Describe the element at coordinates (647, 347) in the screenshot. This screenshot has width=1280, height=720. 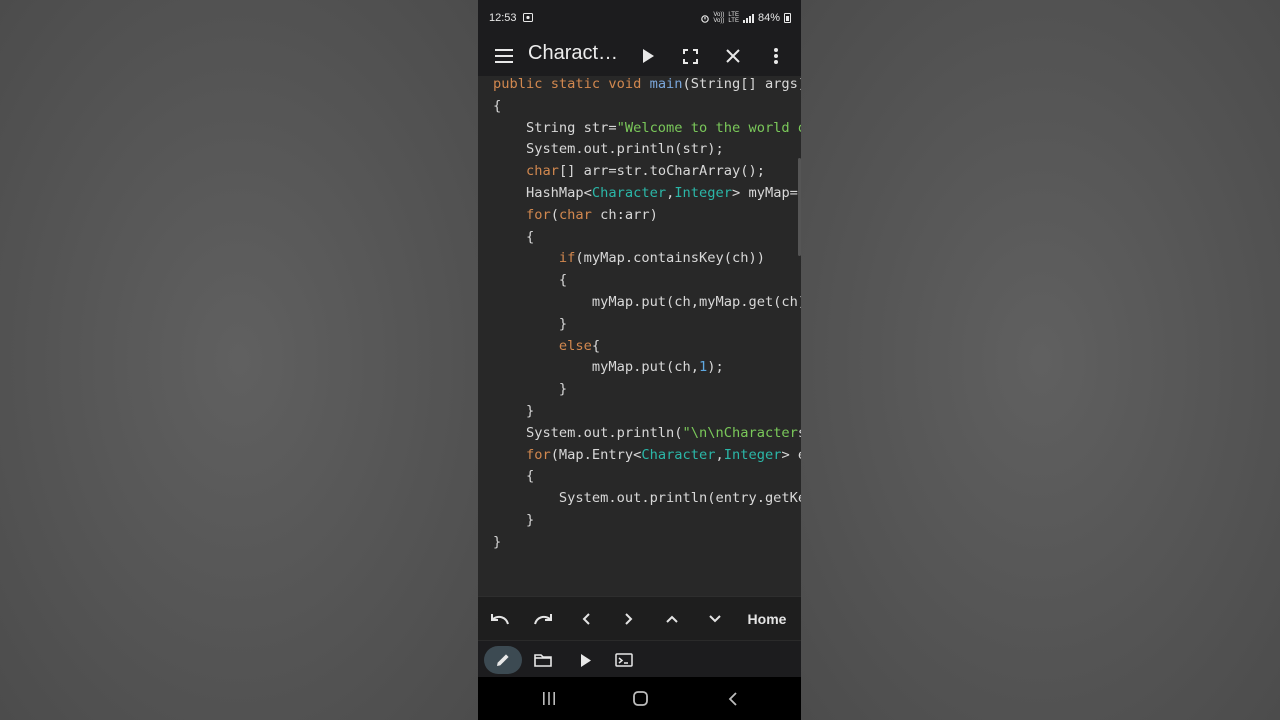
I see `code-line: else{` at that location.